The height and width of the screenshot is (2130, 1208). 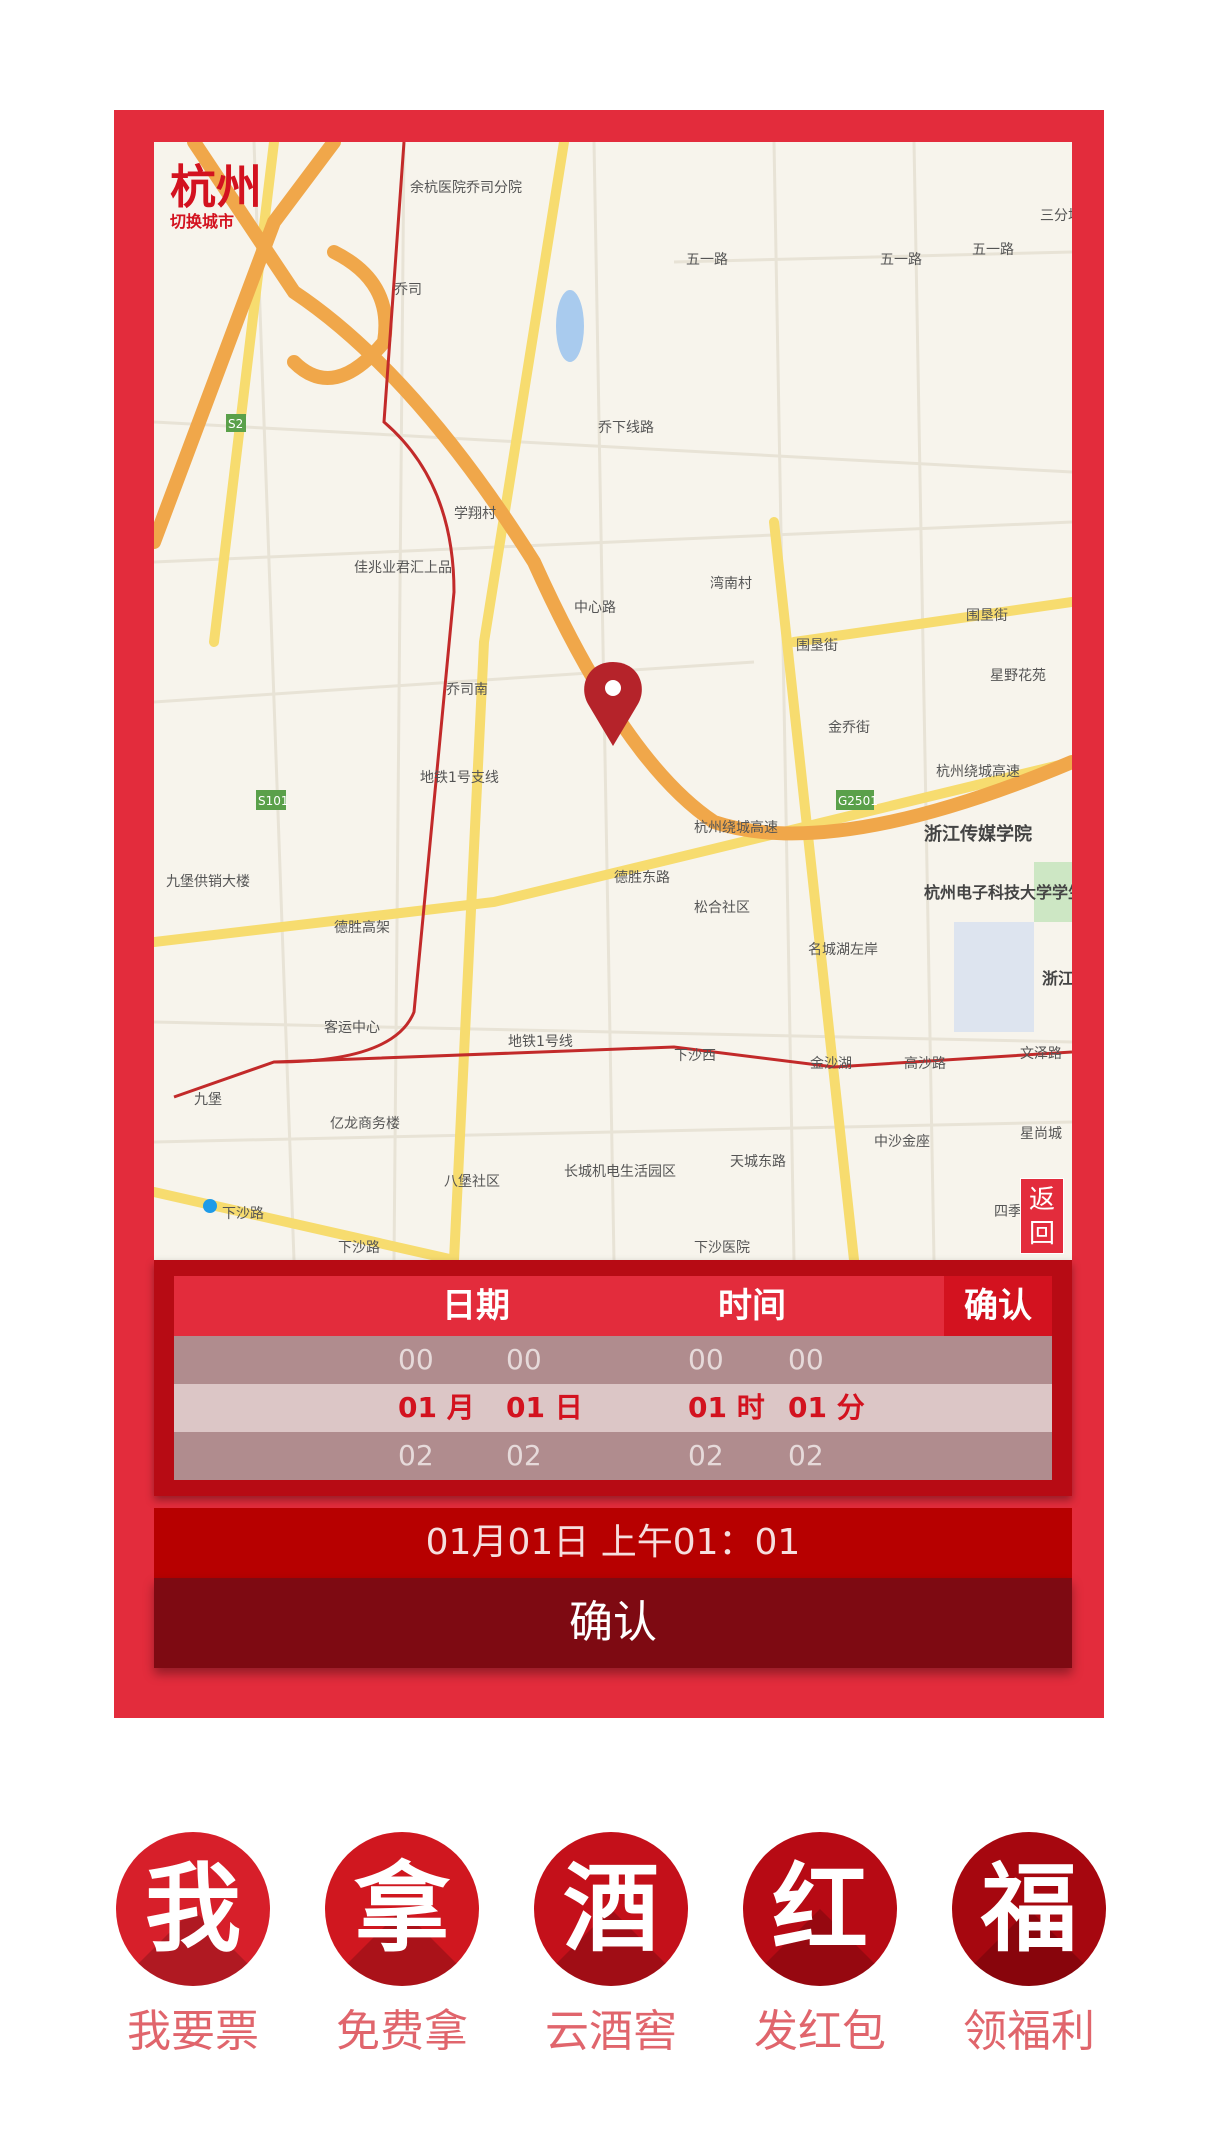 I want to click on month-next: 02, so click(x=416, y=1455).